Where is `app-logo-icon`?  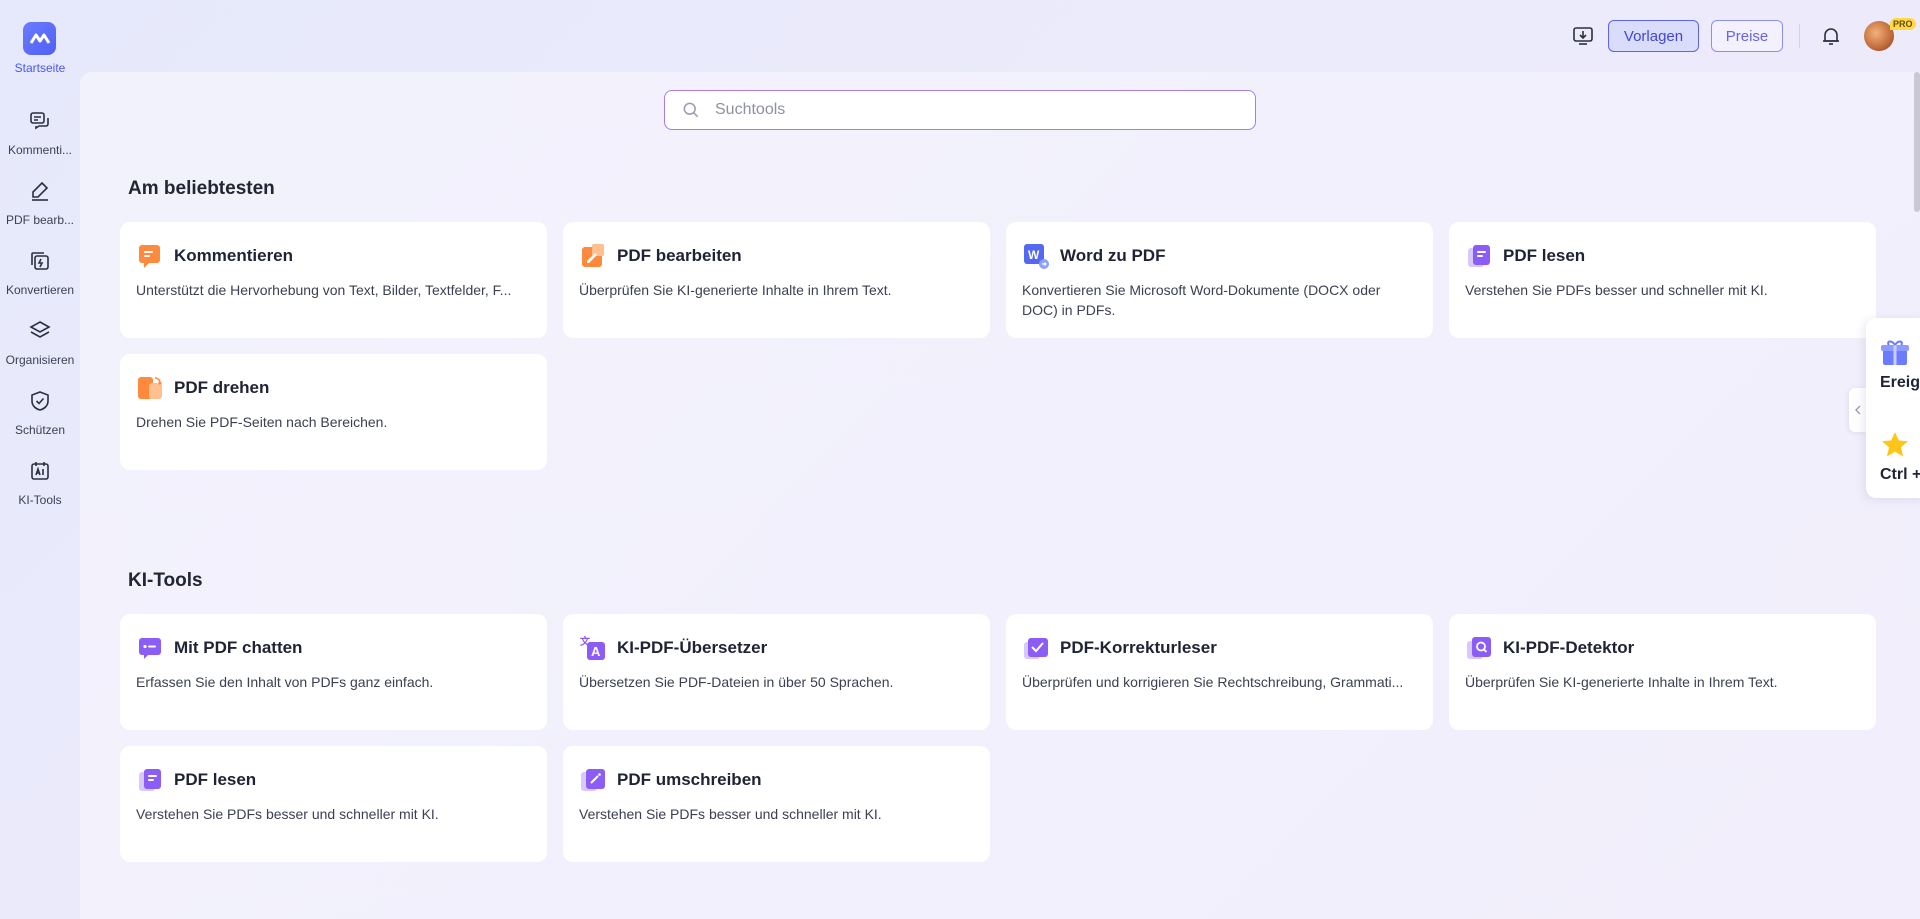 app-logo-icon is located at coordinates (40, 38).